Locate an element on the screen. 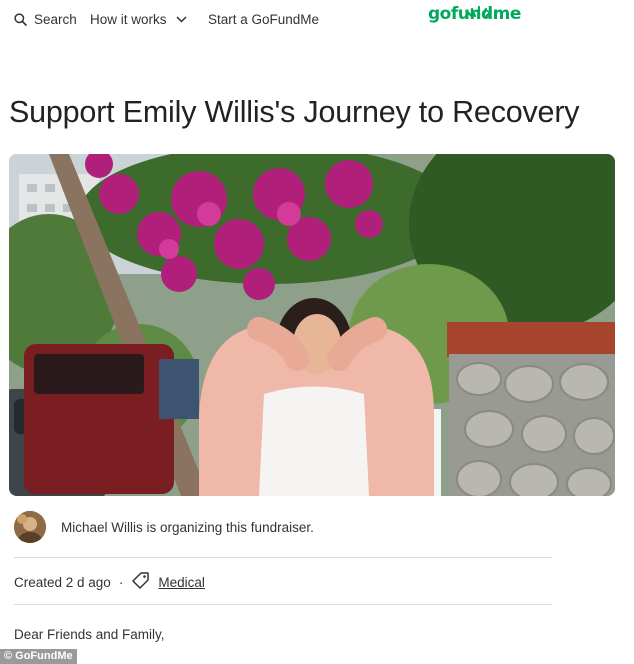  start-gofundme-link: Start a GoFundMe is located at coordinates (263, 19).